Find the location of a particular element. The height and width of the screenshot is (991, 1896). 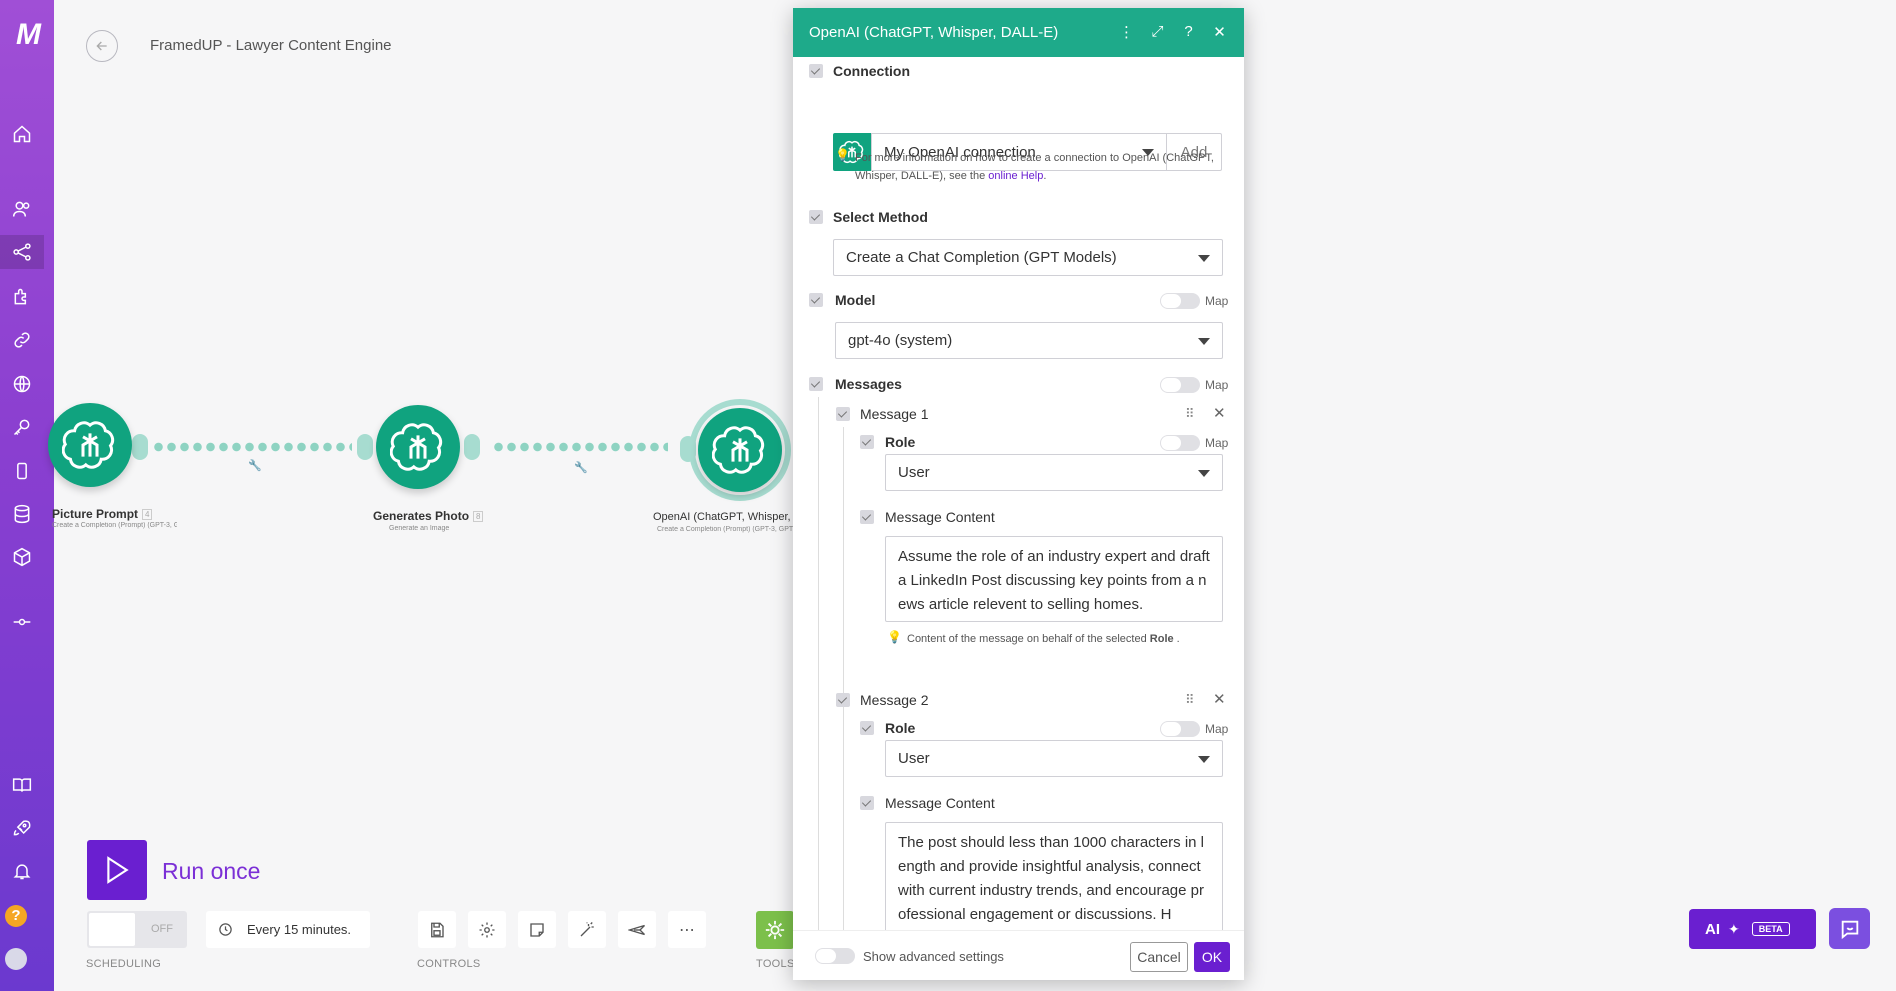

tools-label: TOOLS is located at coordinates (775, 964).